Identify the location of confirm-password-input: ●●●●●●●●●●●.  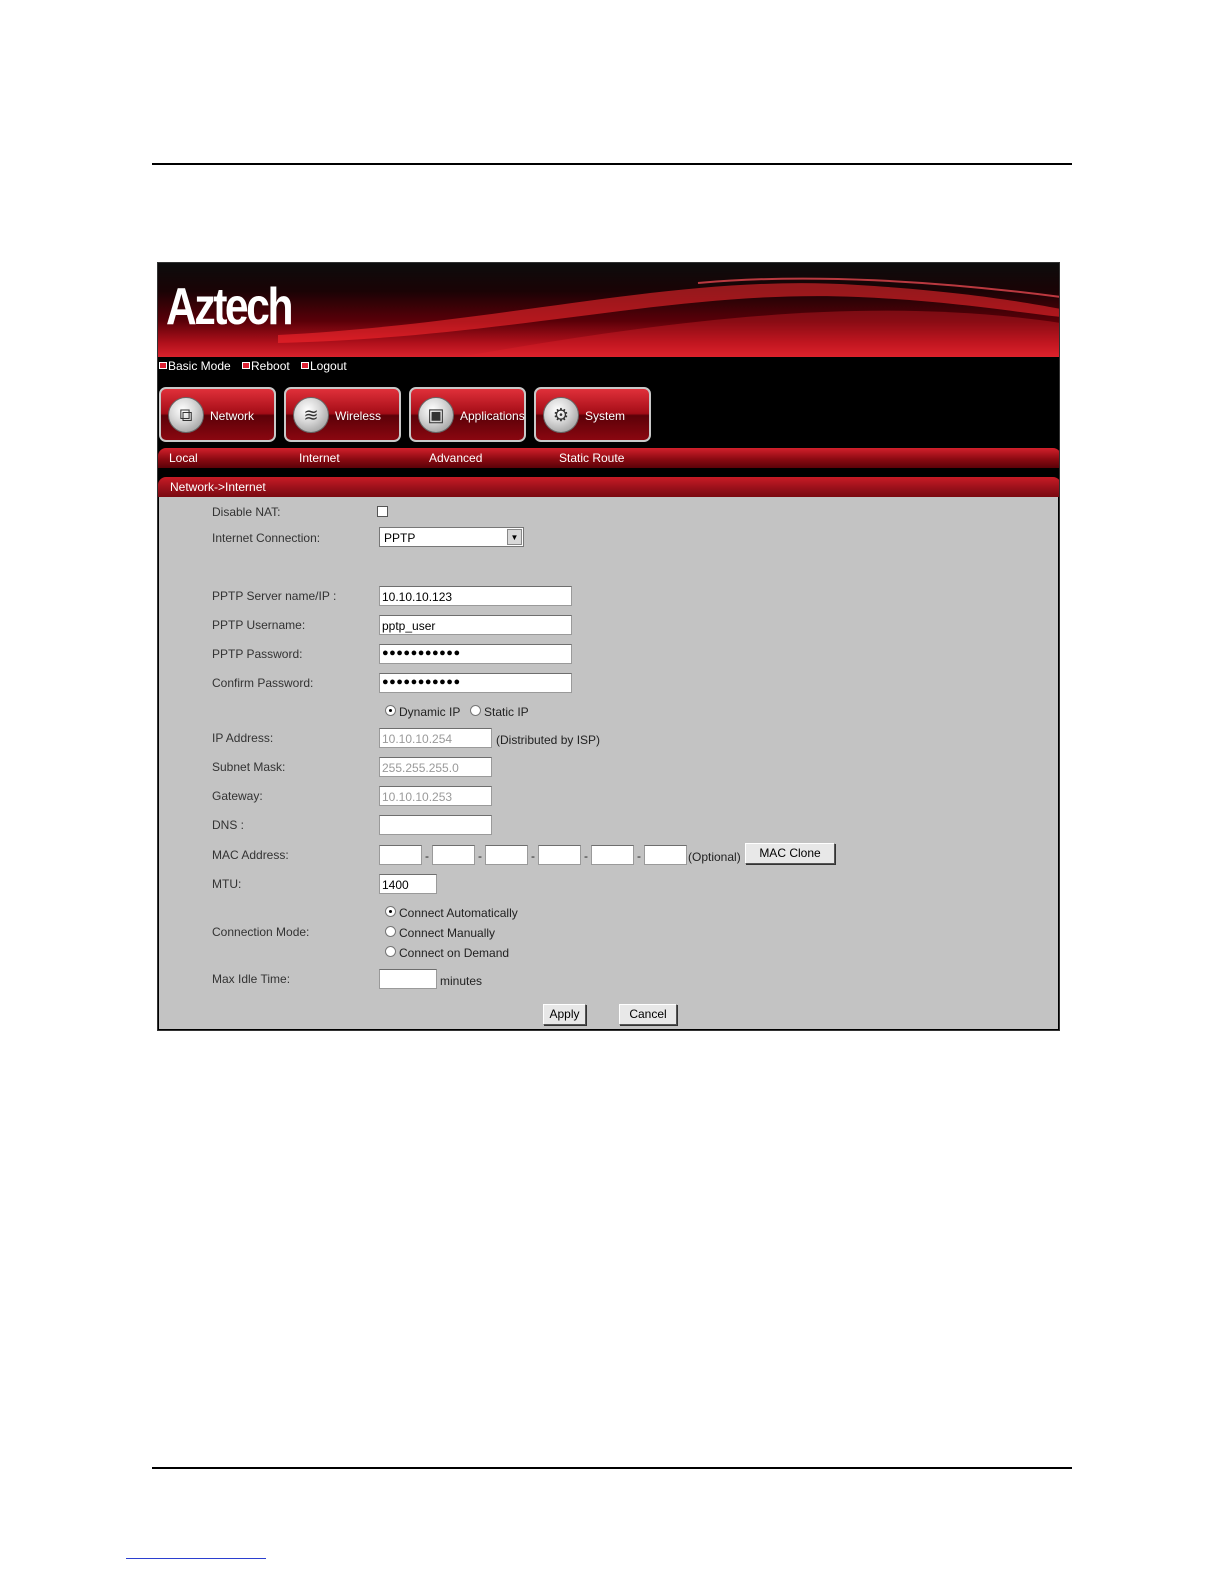
(475, 683).